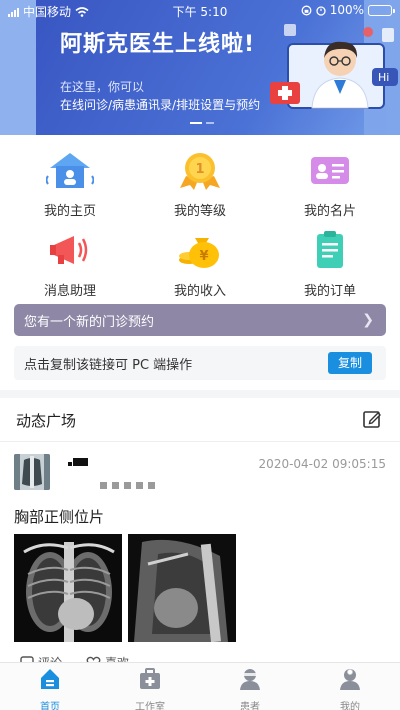  I want to click on copy-link-hint: 点击复制该链接可 PC 端操作, so click(108, 365).